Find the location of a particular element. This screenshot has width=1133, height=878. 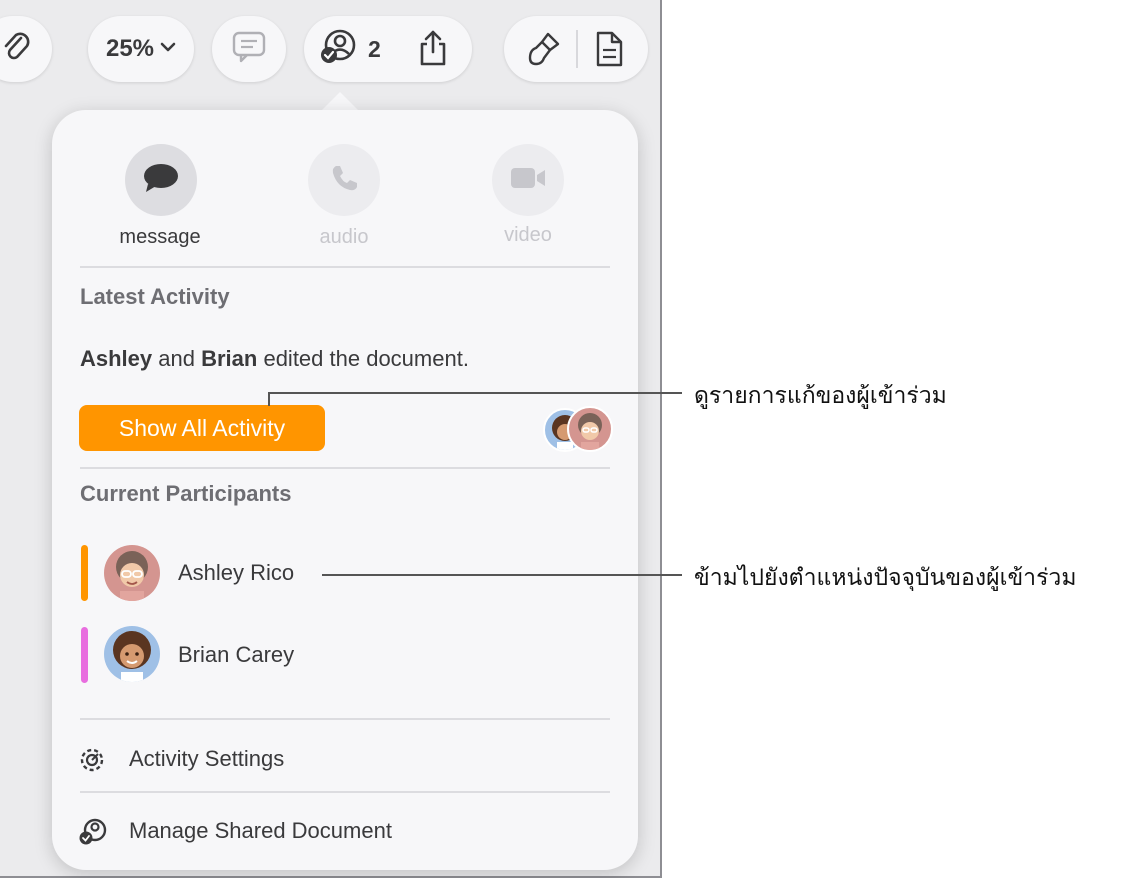

comment-button is located at coordinates (249, 49).